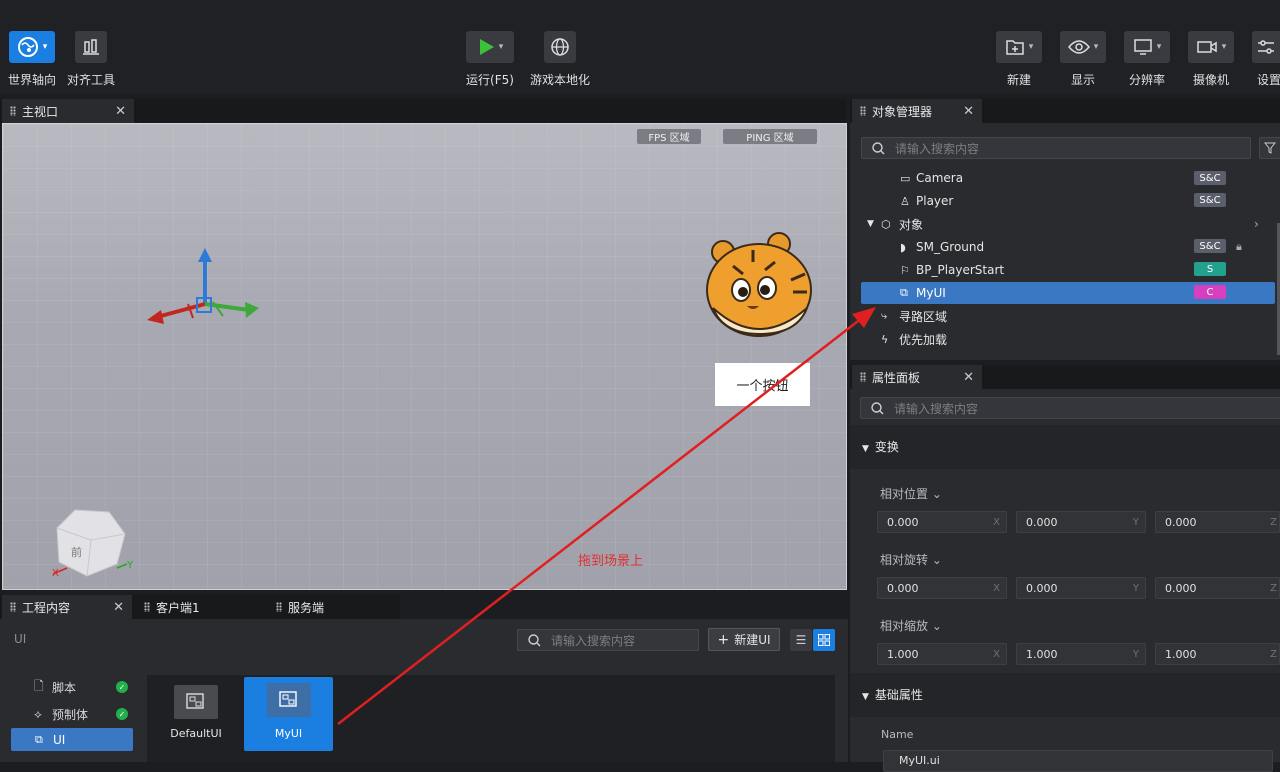 Image resolution: width=1280 pixels, height=772 pixels. What do you see at coordinates (1018, 80) in the screenshot?
I see `new-label: 新建` at bounding box center [1018, 80].